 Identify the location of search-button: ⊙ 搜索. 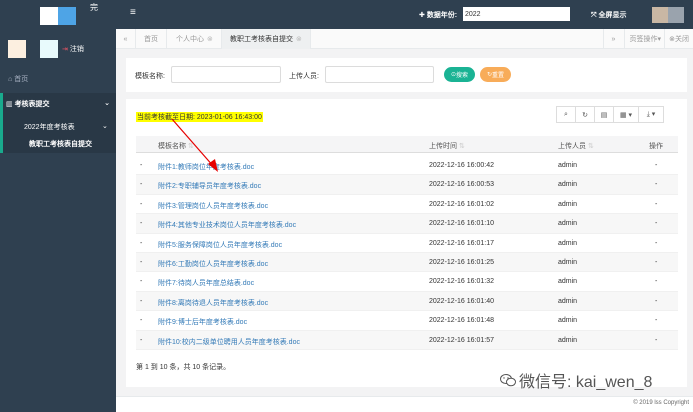
(459, 74).